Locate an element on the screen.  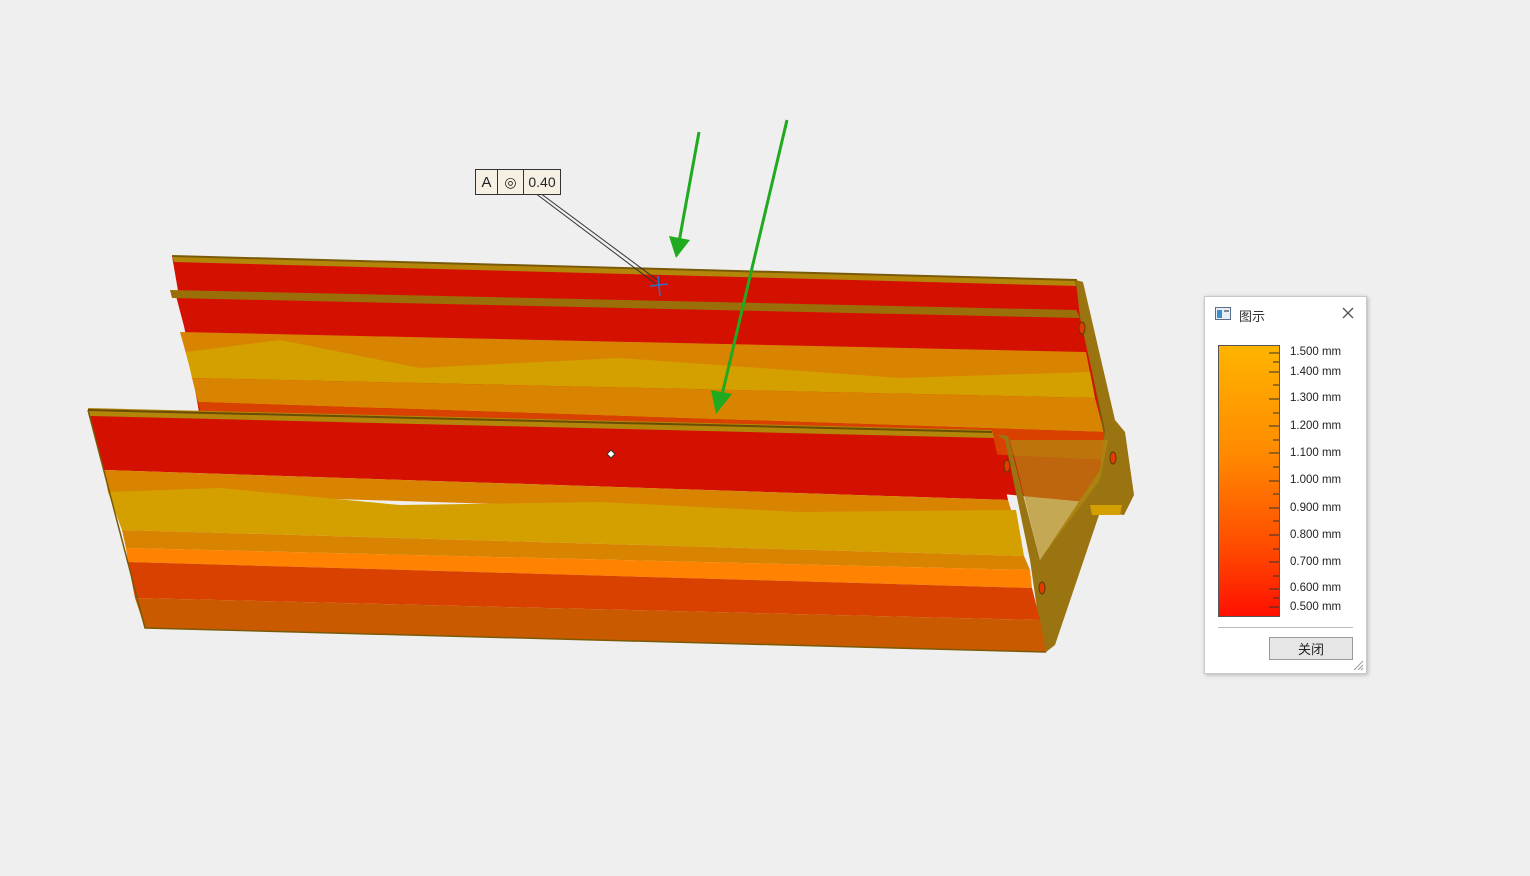
close-icon is located at coordinates (1348, 313).